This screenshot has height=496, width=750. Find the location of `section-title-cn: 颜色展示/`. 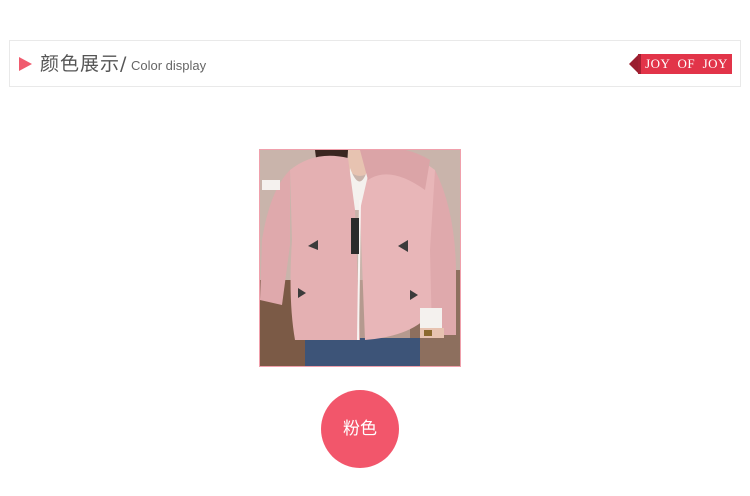

section-title-cn: 颜色展示/ is located at coordinates (84, 64).